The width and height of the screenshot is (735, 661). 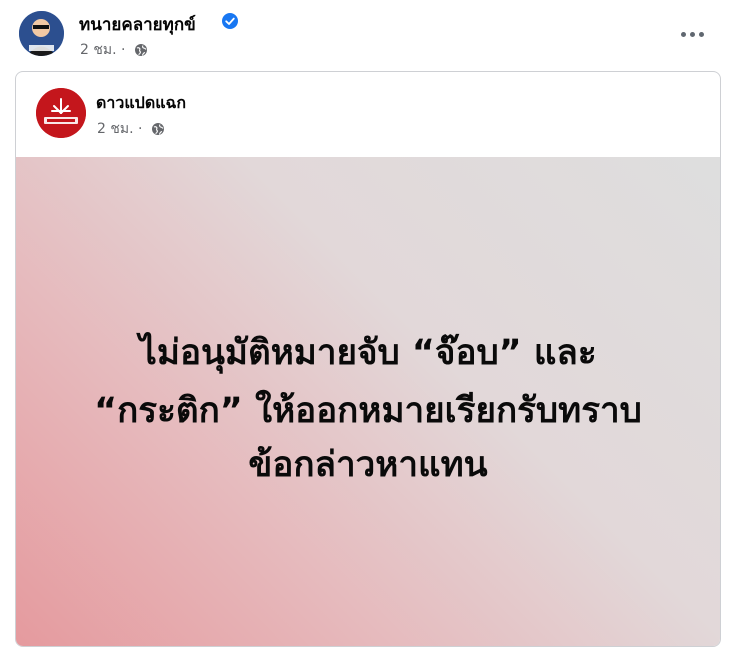 I want to click on post-meta: 2 ชม. ·, so click(x=114, y=50).